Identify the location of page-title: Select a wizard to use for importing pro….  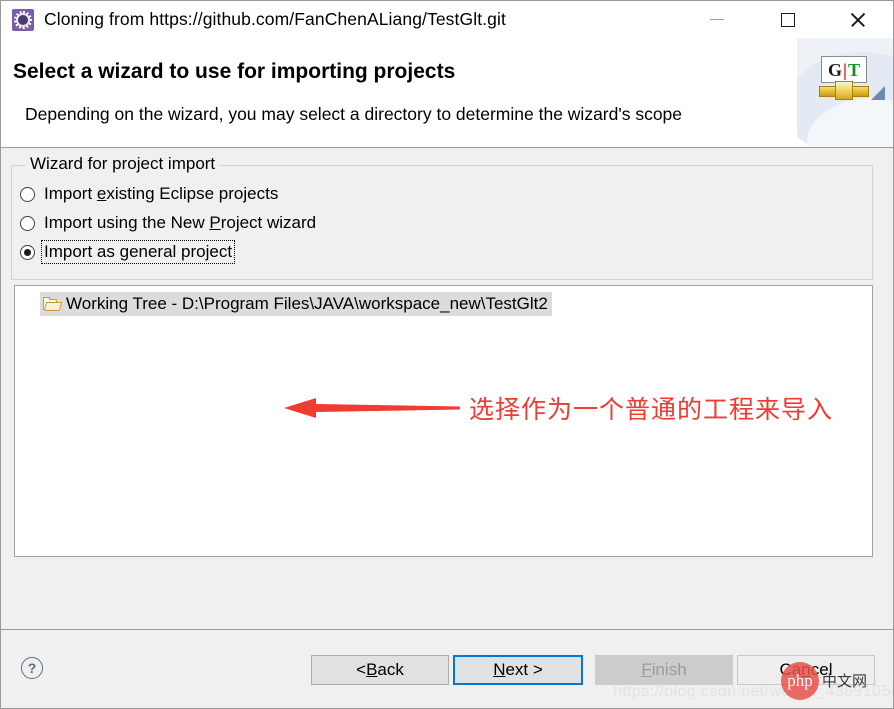
(234, 71).